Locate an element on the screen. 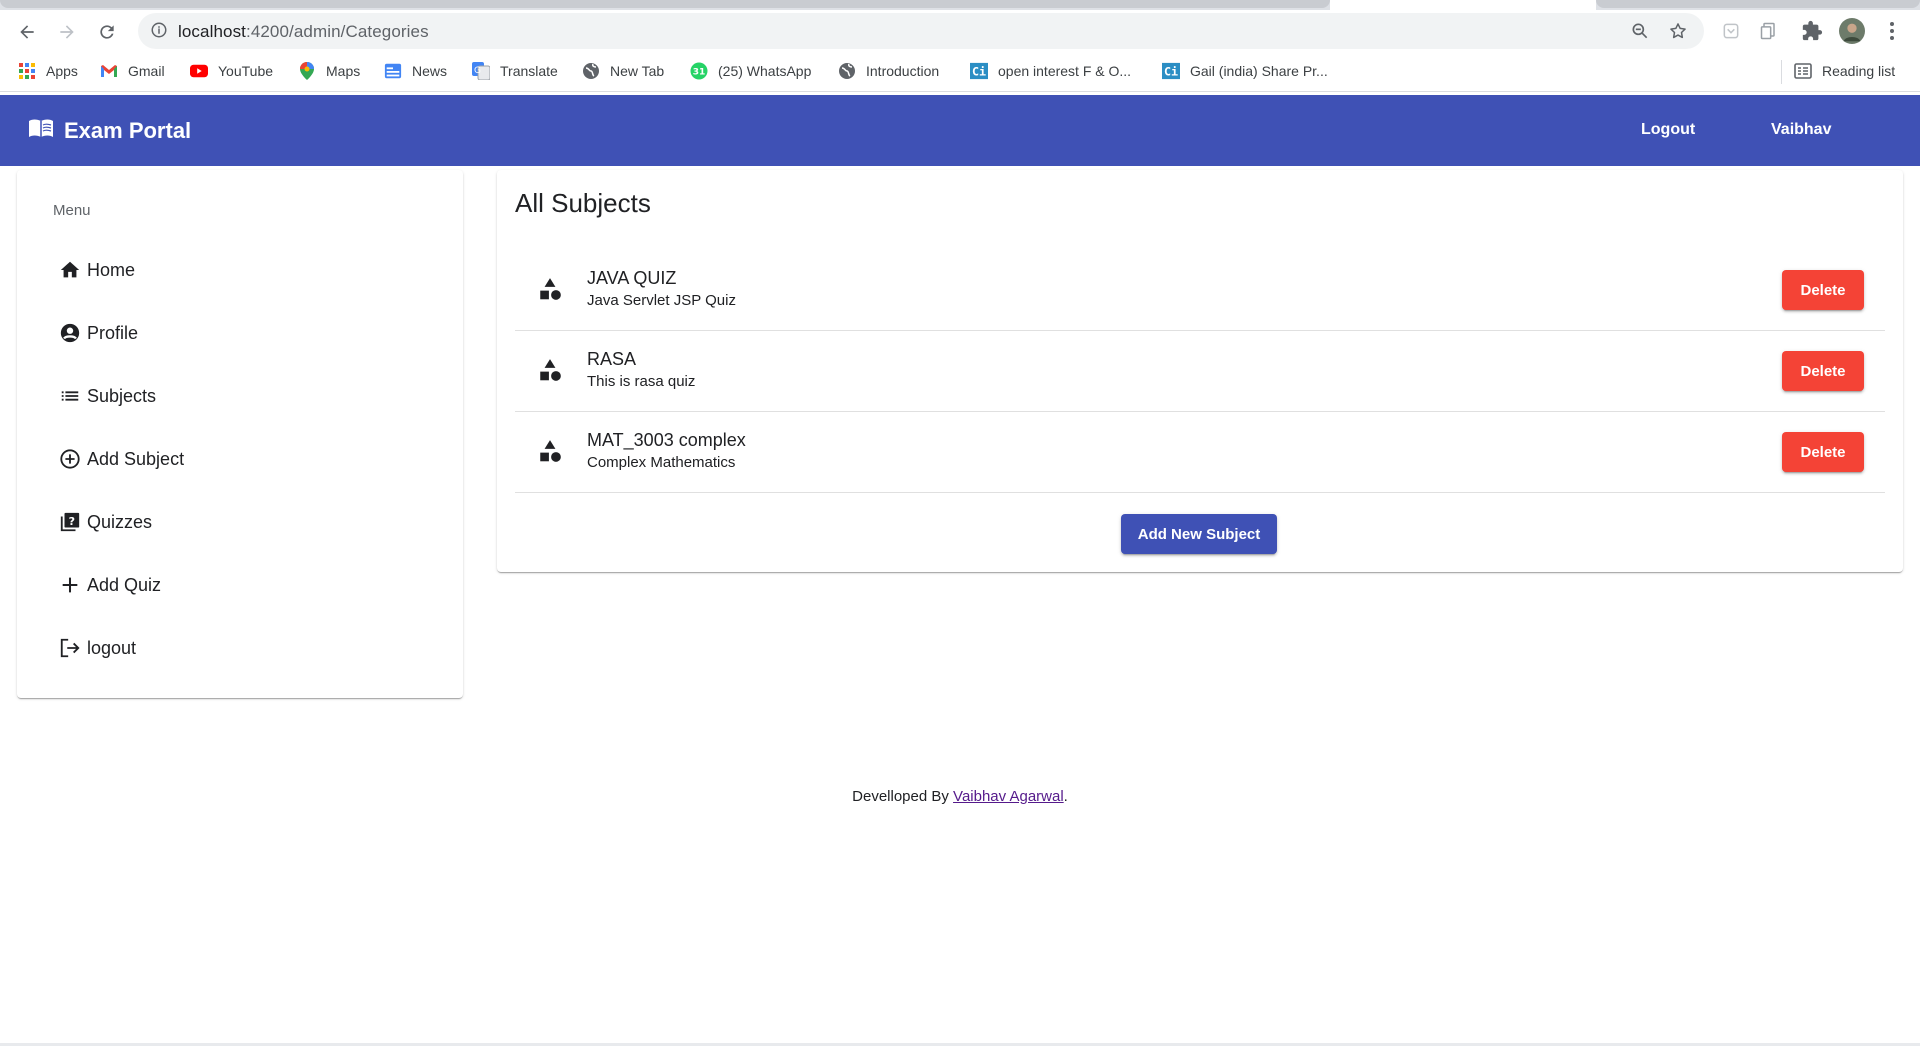  bookmark-translate: G Translate is located at coordinates (515, 71).